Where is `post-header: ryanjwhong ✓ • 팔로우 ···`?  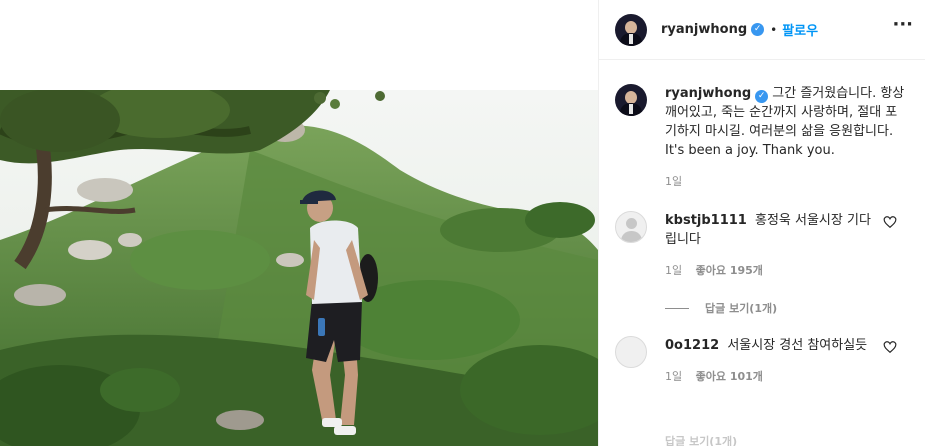 post-header: ryanjwhong ✓ • 팔로우 ··· is located at coordinates (762, 30).